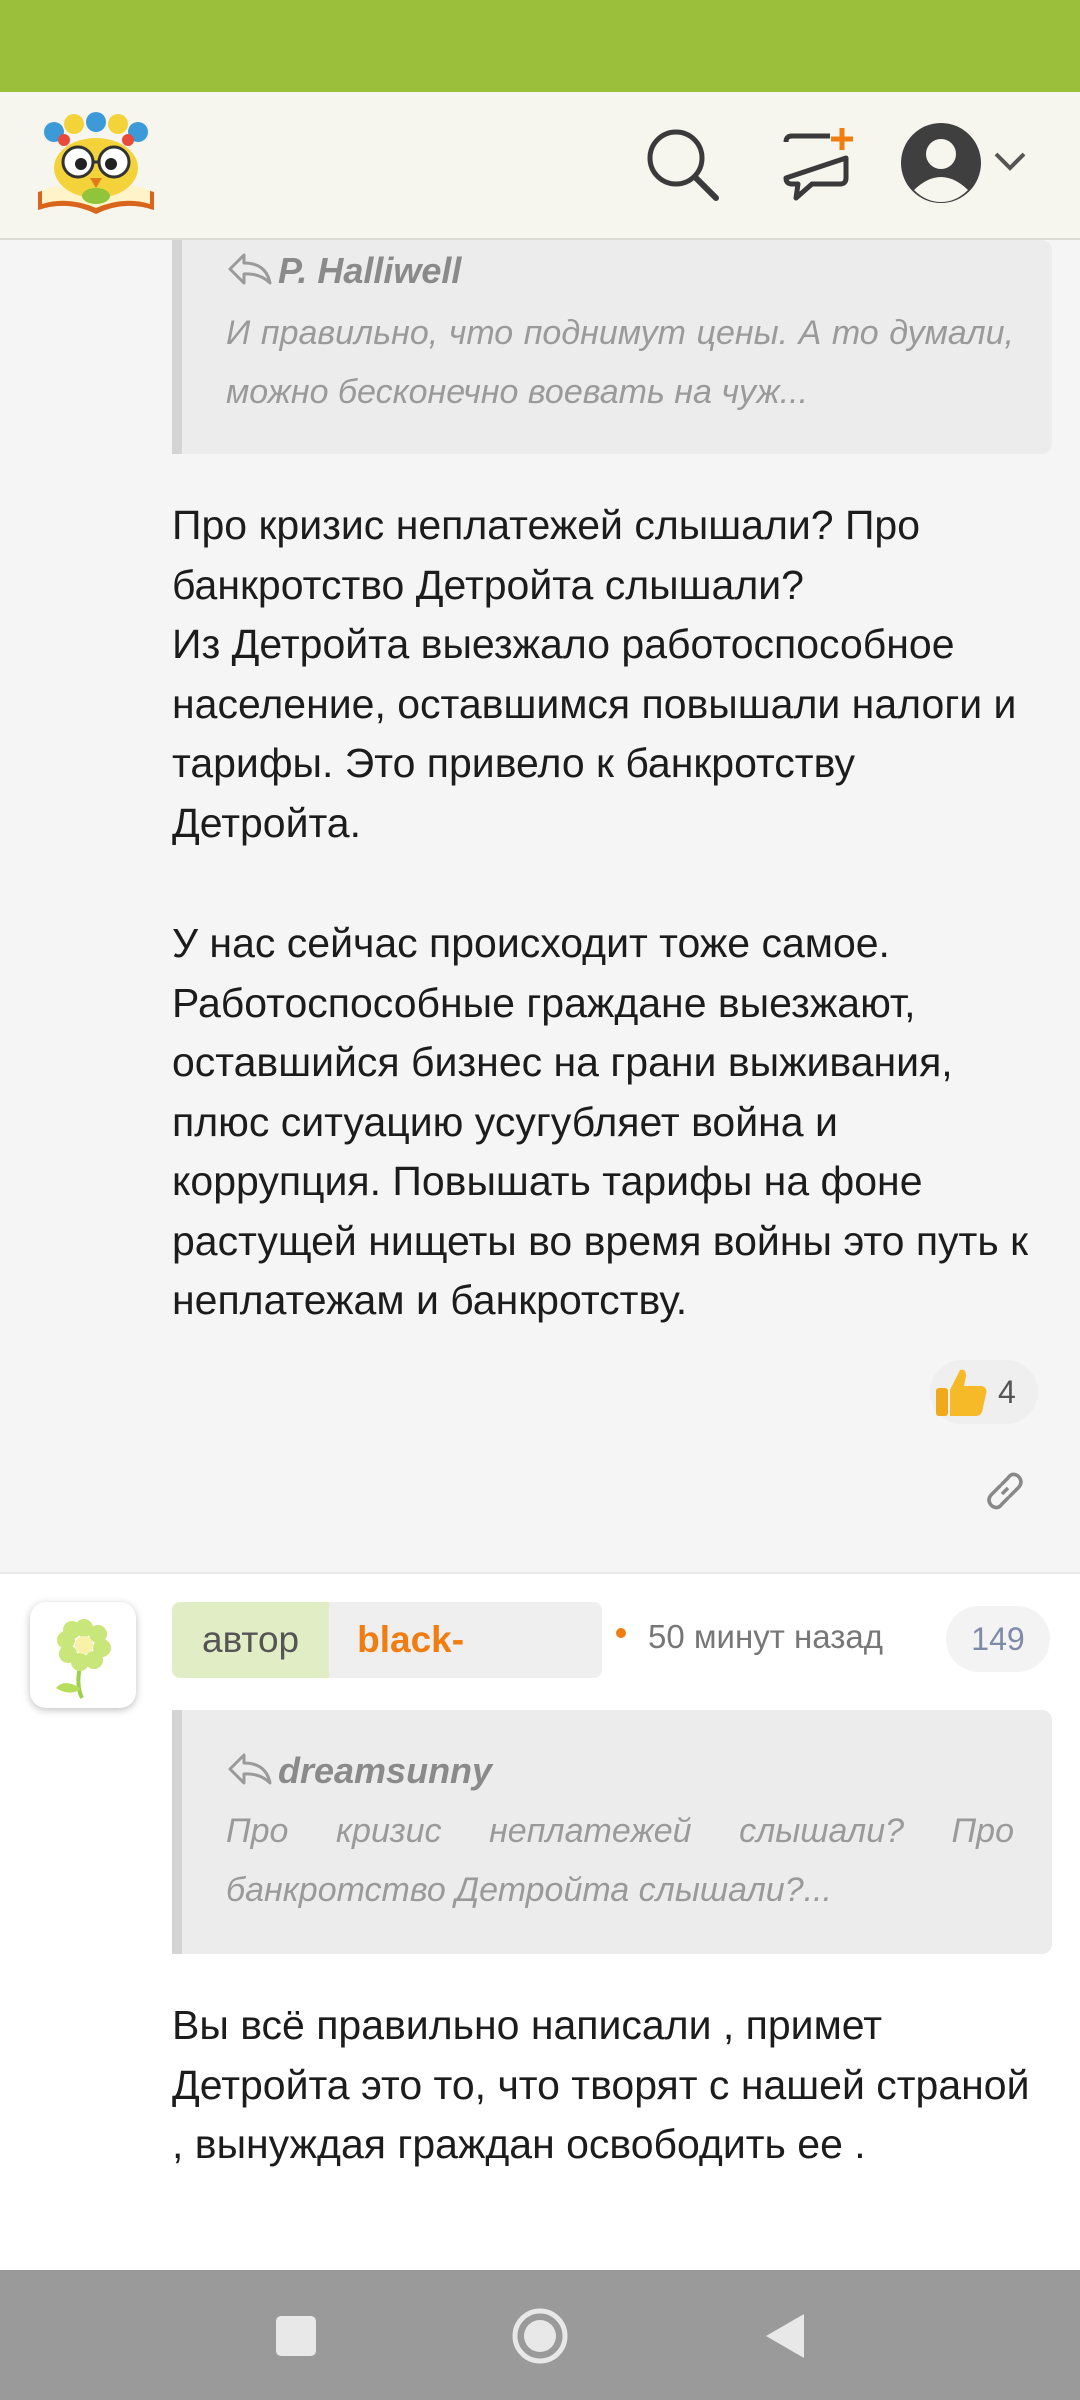 The height and width of the screenshot is (2400, 1080). What do you see at coordinates (296, 2336) in the screenshot?
I see `recents-icon` at bounding box center [296, 2336].